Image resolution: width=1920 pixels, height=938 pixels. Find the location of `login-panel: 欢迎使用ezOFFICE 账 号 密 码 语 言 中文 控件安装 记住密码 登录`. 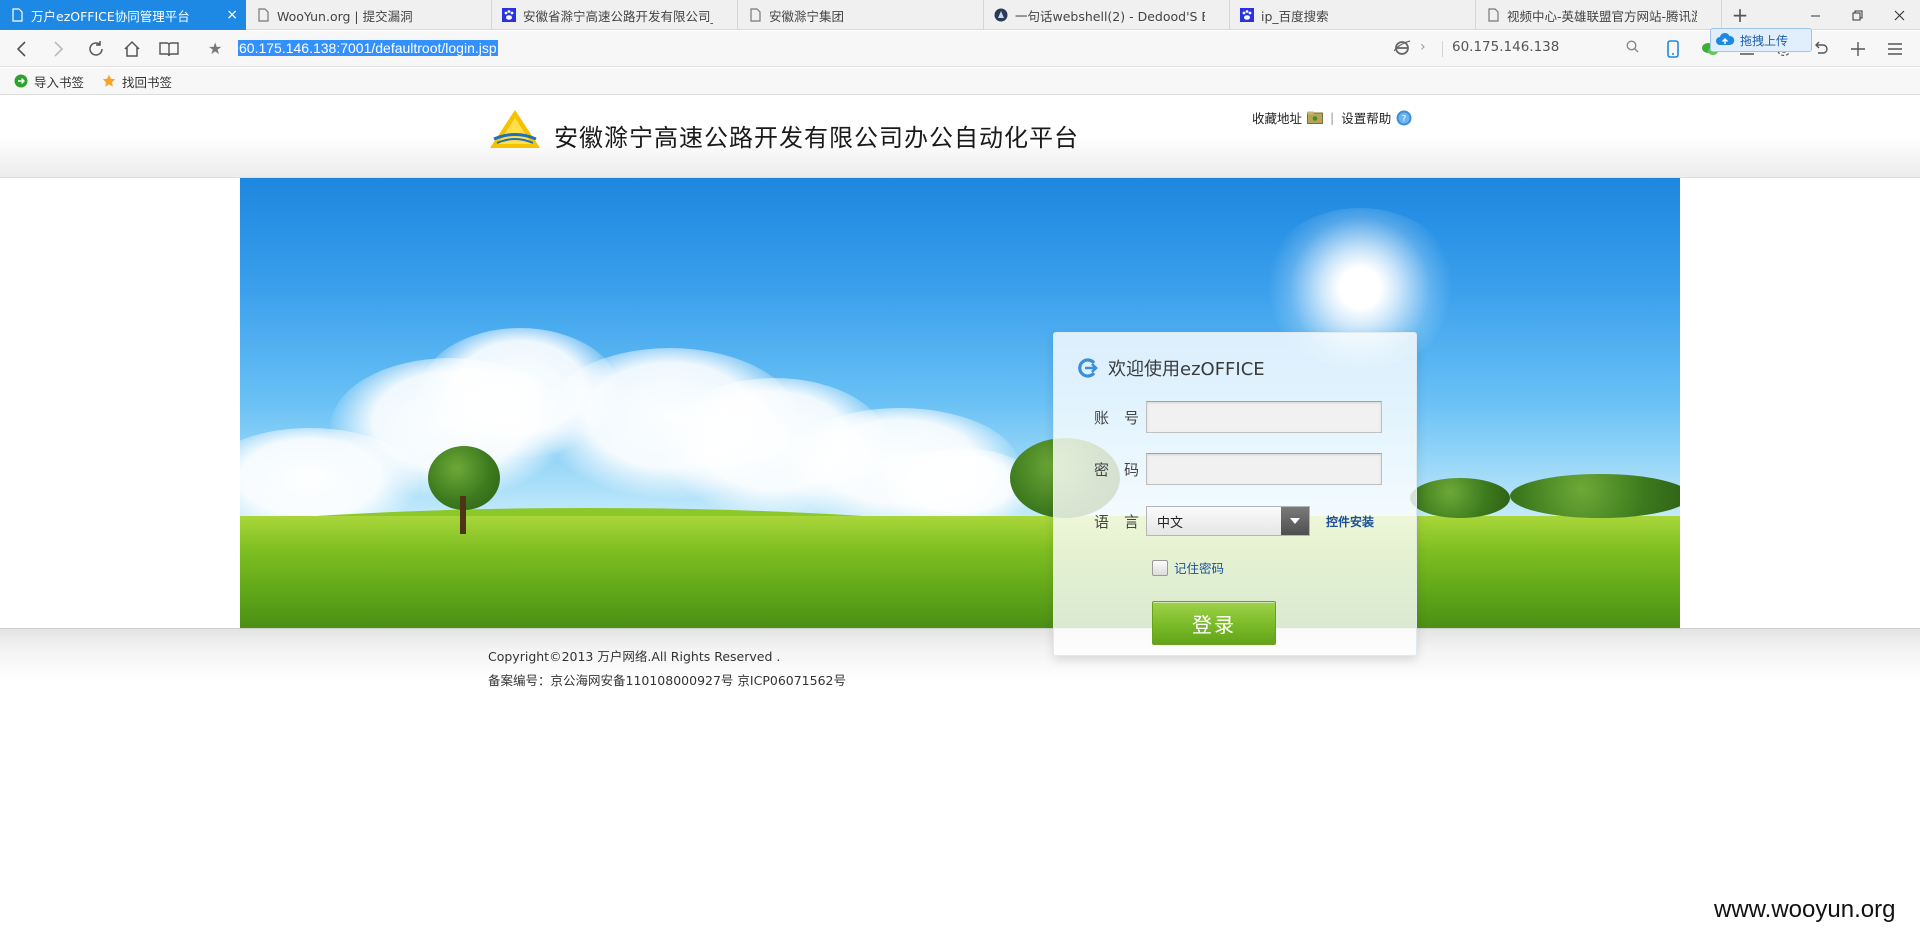

login-panel: 欢迎使用ezOFFICE 账 号 密 码 语 言 中文 控件安装 记住密码 登录 is located at coordinates (1235, 494).